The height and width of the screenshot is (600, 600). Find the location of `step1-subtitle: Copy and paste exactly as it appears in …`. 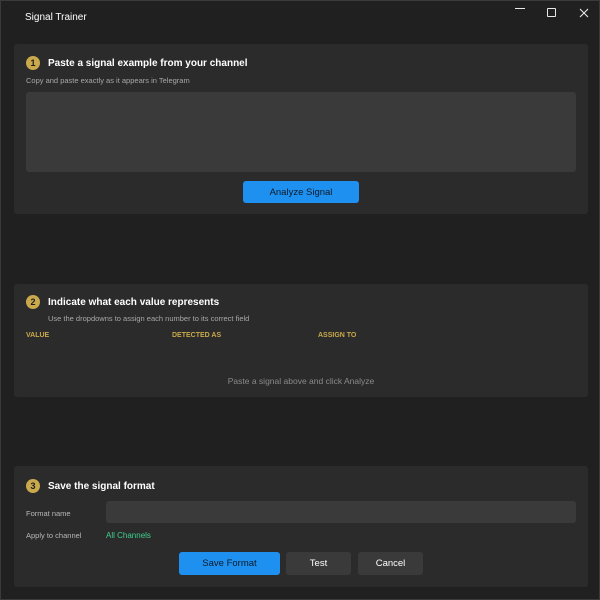

step1-subtitle: Copy and paste exactly as it appears in … is located at coordinates (108, 80).